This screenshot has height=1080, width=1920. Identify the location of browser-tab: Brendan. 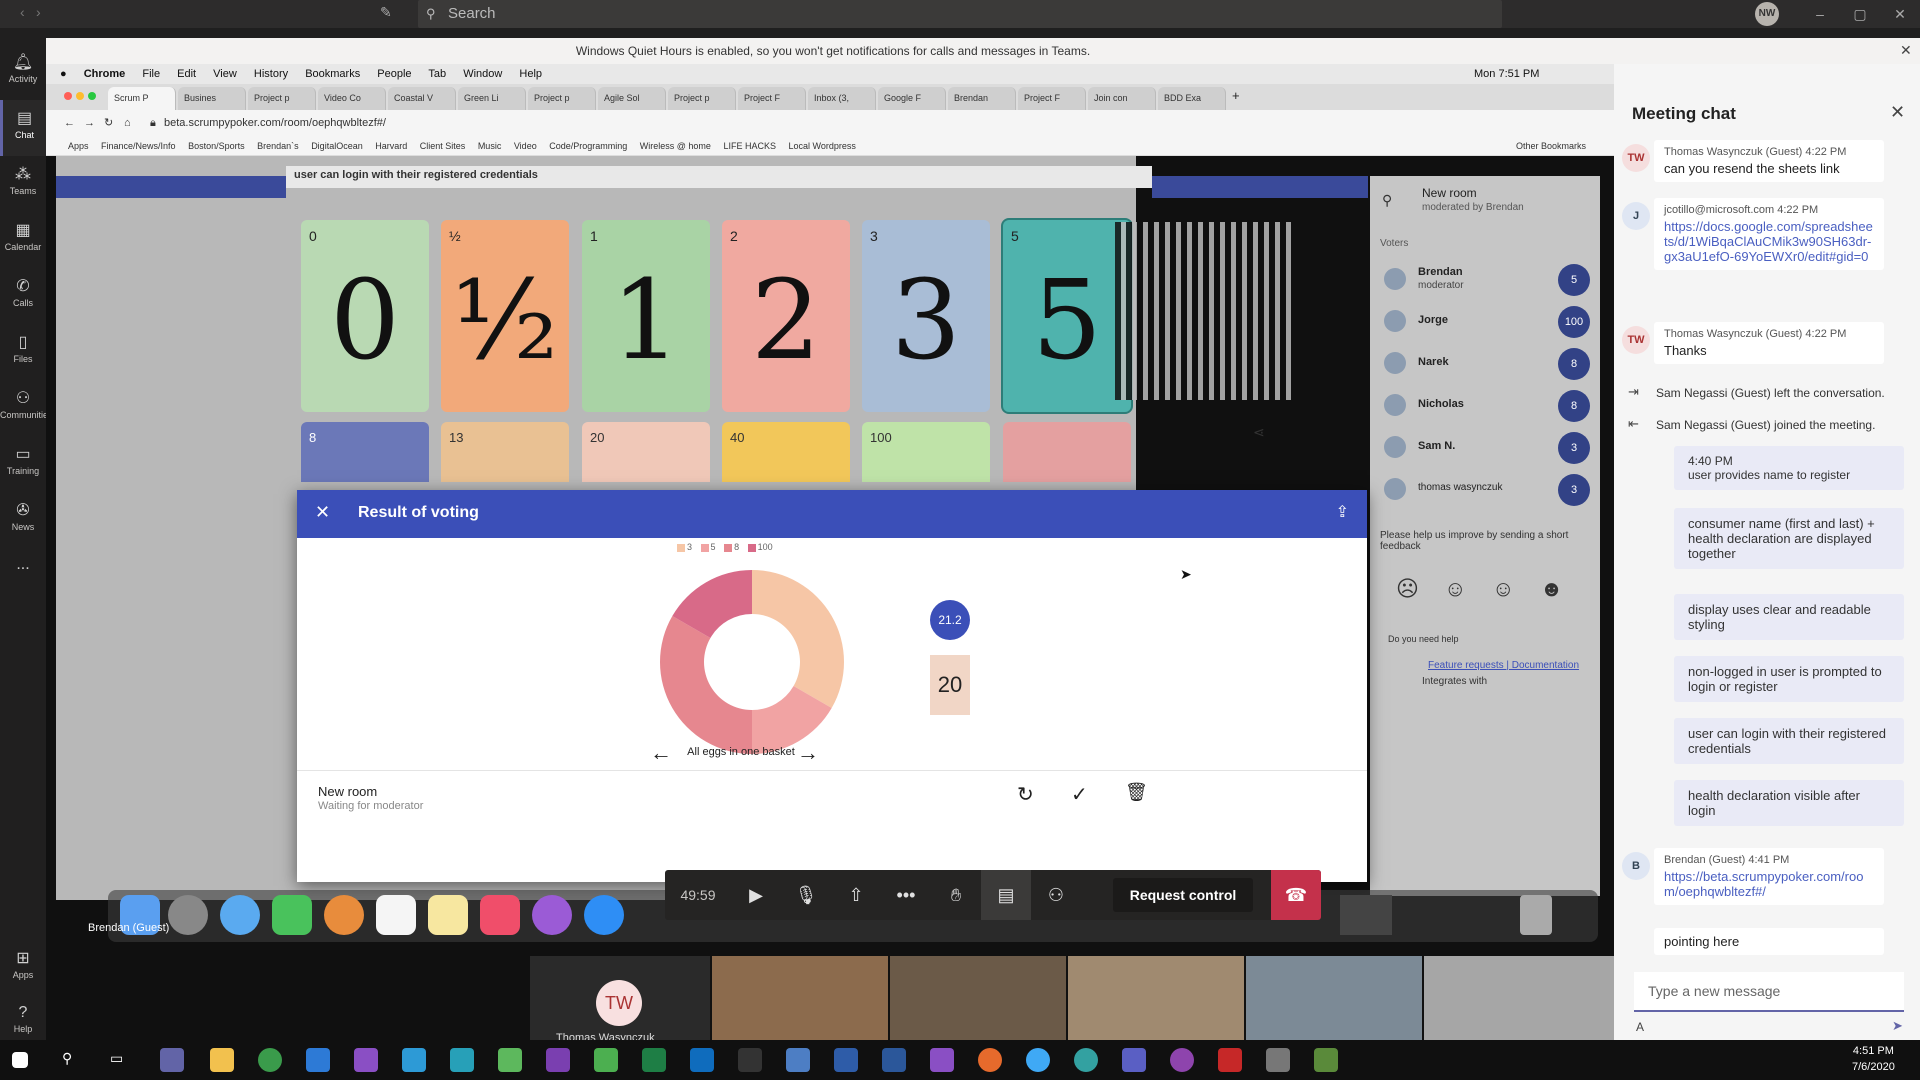
(982, 98).